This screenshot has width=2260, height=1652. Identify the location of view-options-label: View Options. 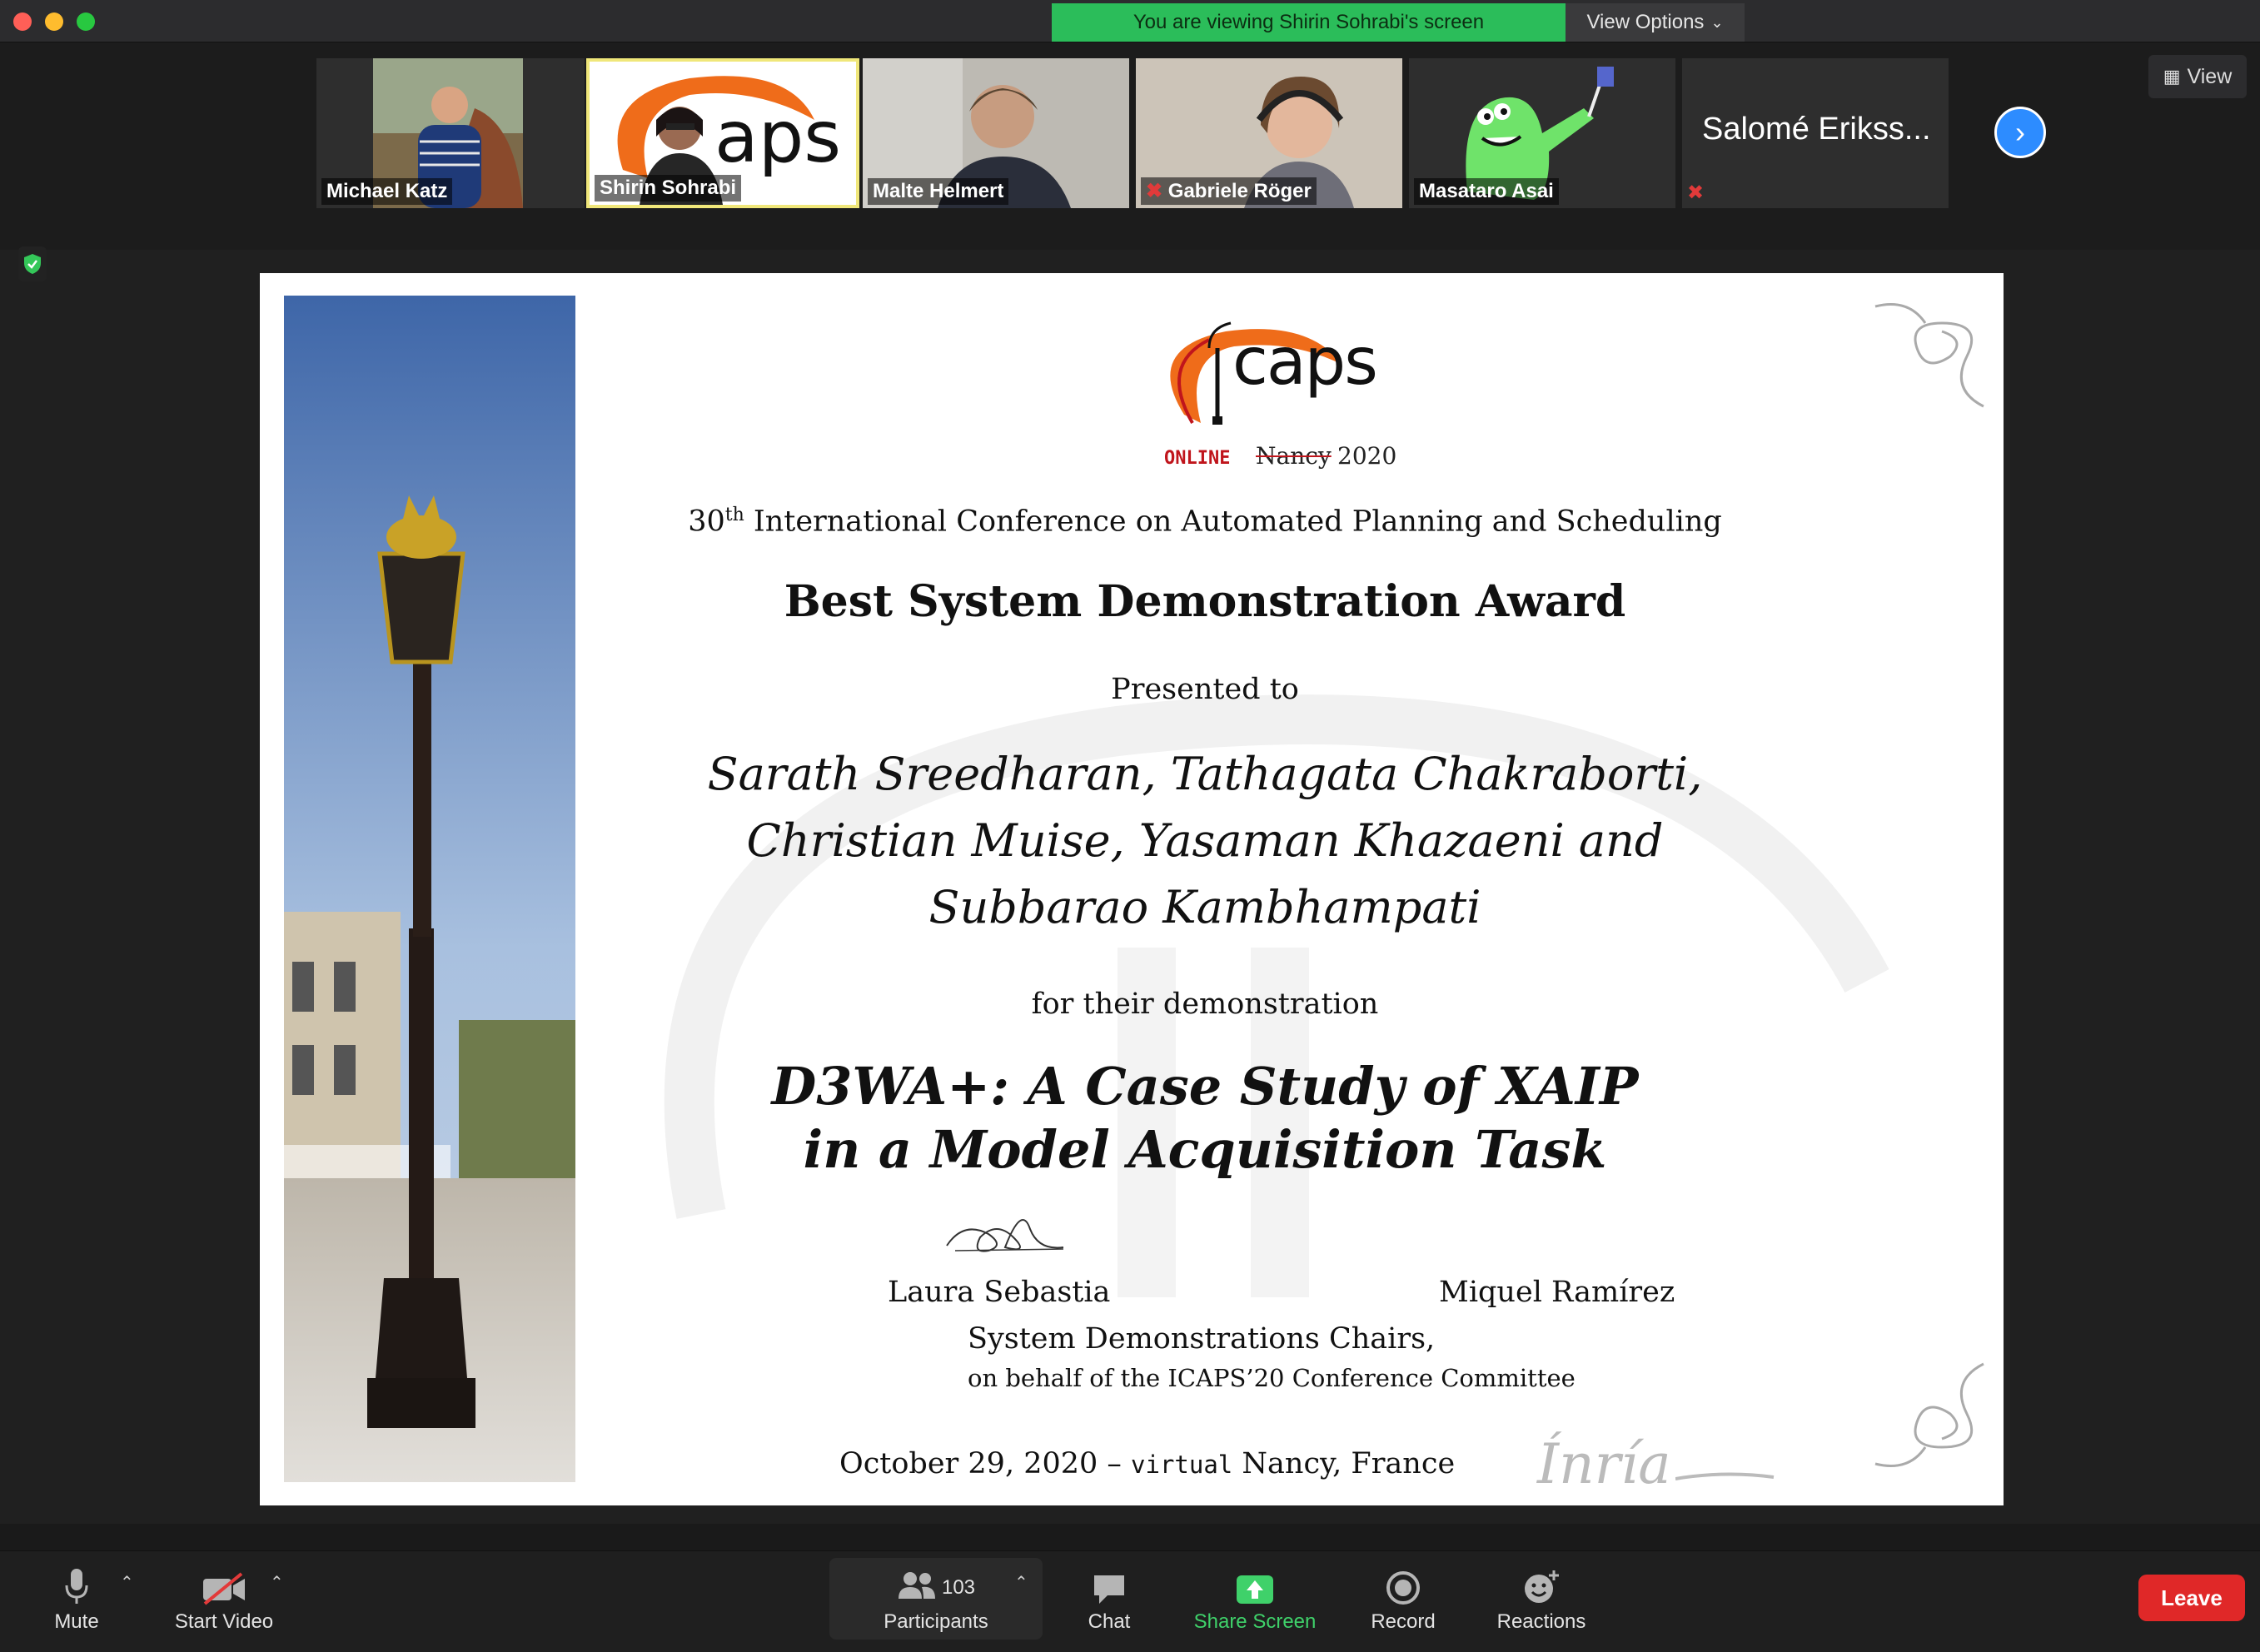
(1645, 22).